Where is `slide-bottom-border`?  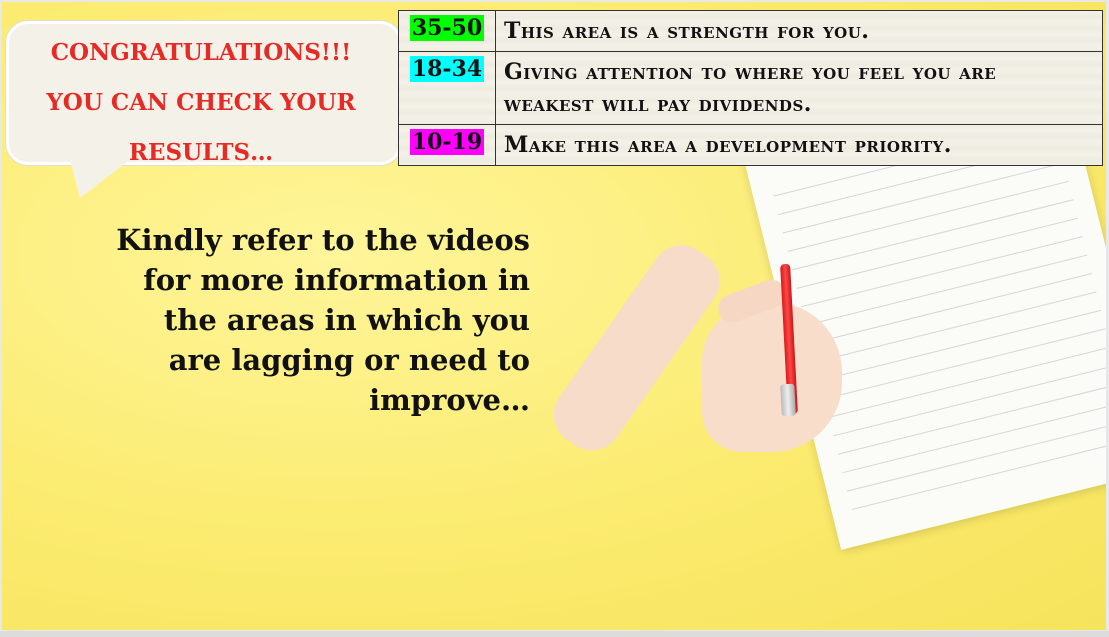
slide-bottom-border is located at coordinates (554, 634).